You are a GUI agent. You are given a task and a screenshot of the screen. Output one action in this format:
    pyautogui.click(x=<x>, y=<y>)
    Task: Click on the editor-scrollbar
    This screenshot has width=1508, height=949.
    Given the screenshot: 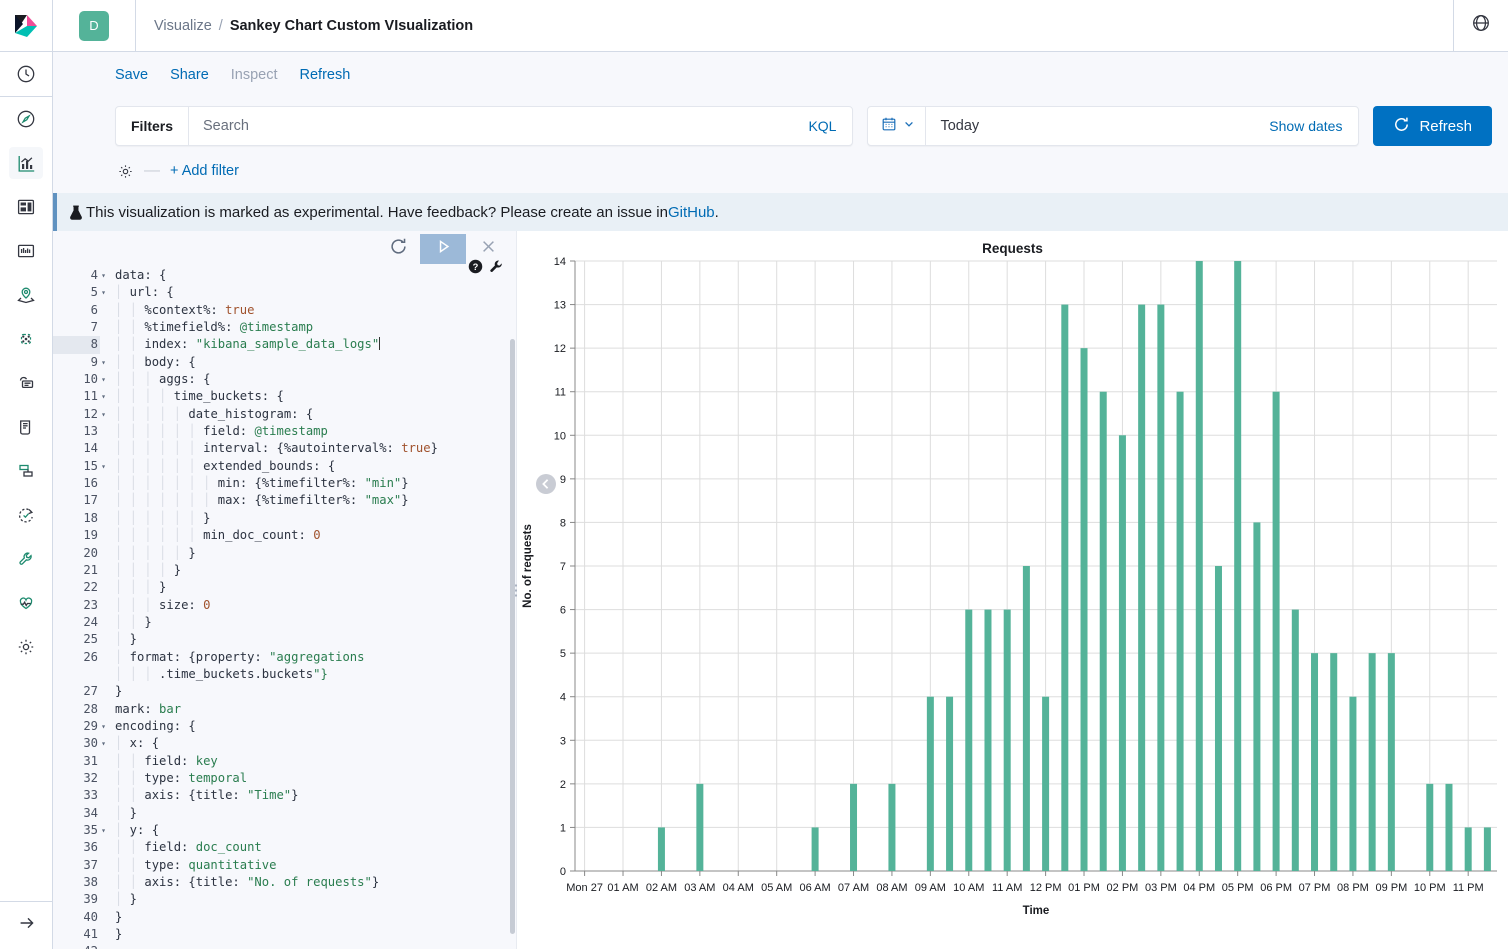 What is the action you would take?
    pyautogui.click(x=512, y=636)
    